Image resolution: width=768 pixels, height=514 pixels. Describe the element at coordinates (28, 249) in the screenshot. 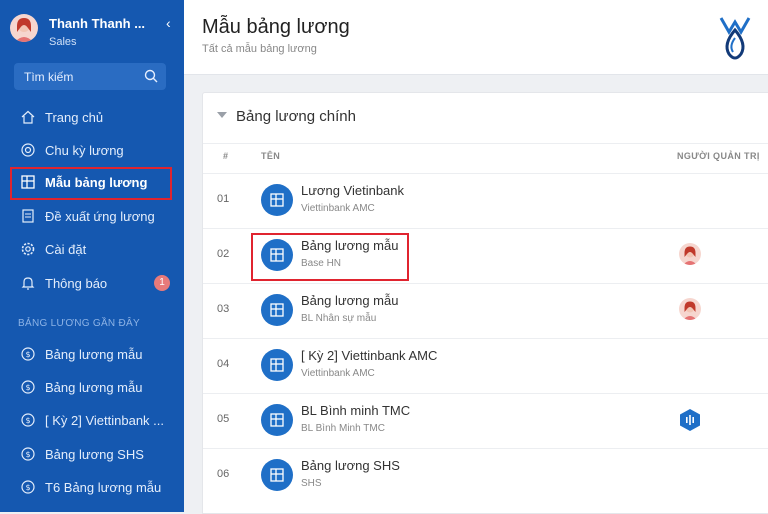

I see `gear-icon` at that location.